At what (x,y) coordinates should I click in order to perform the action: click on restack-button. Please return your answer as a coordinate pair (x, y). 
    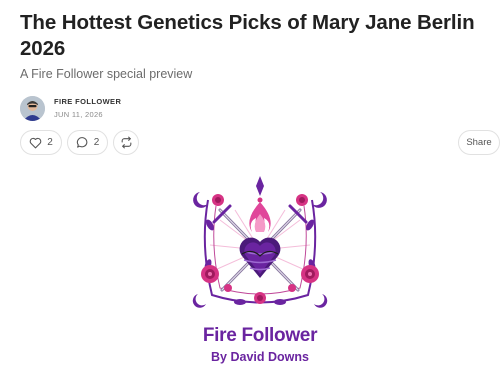
    Looking at the image, I should click on (126, 142).